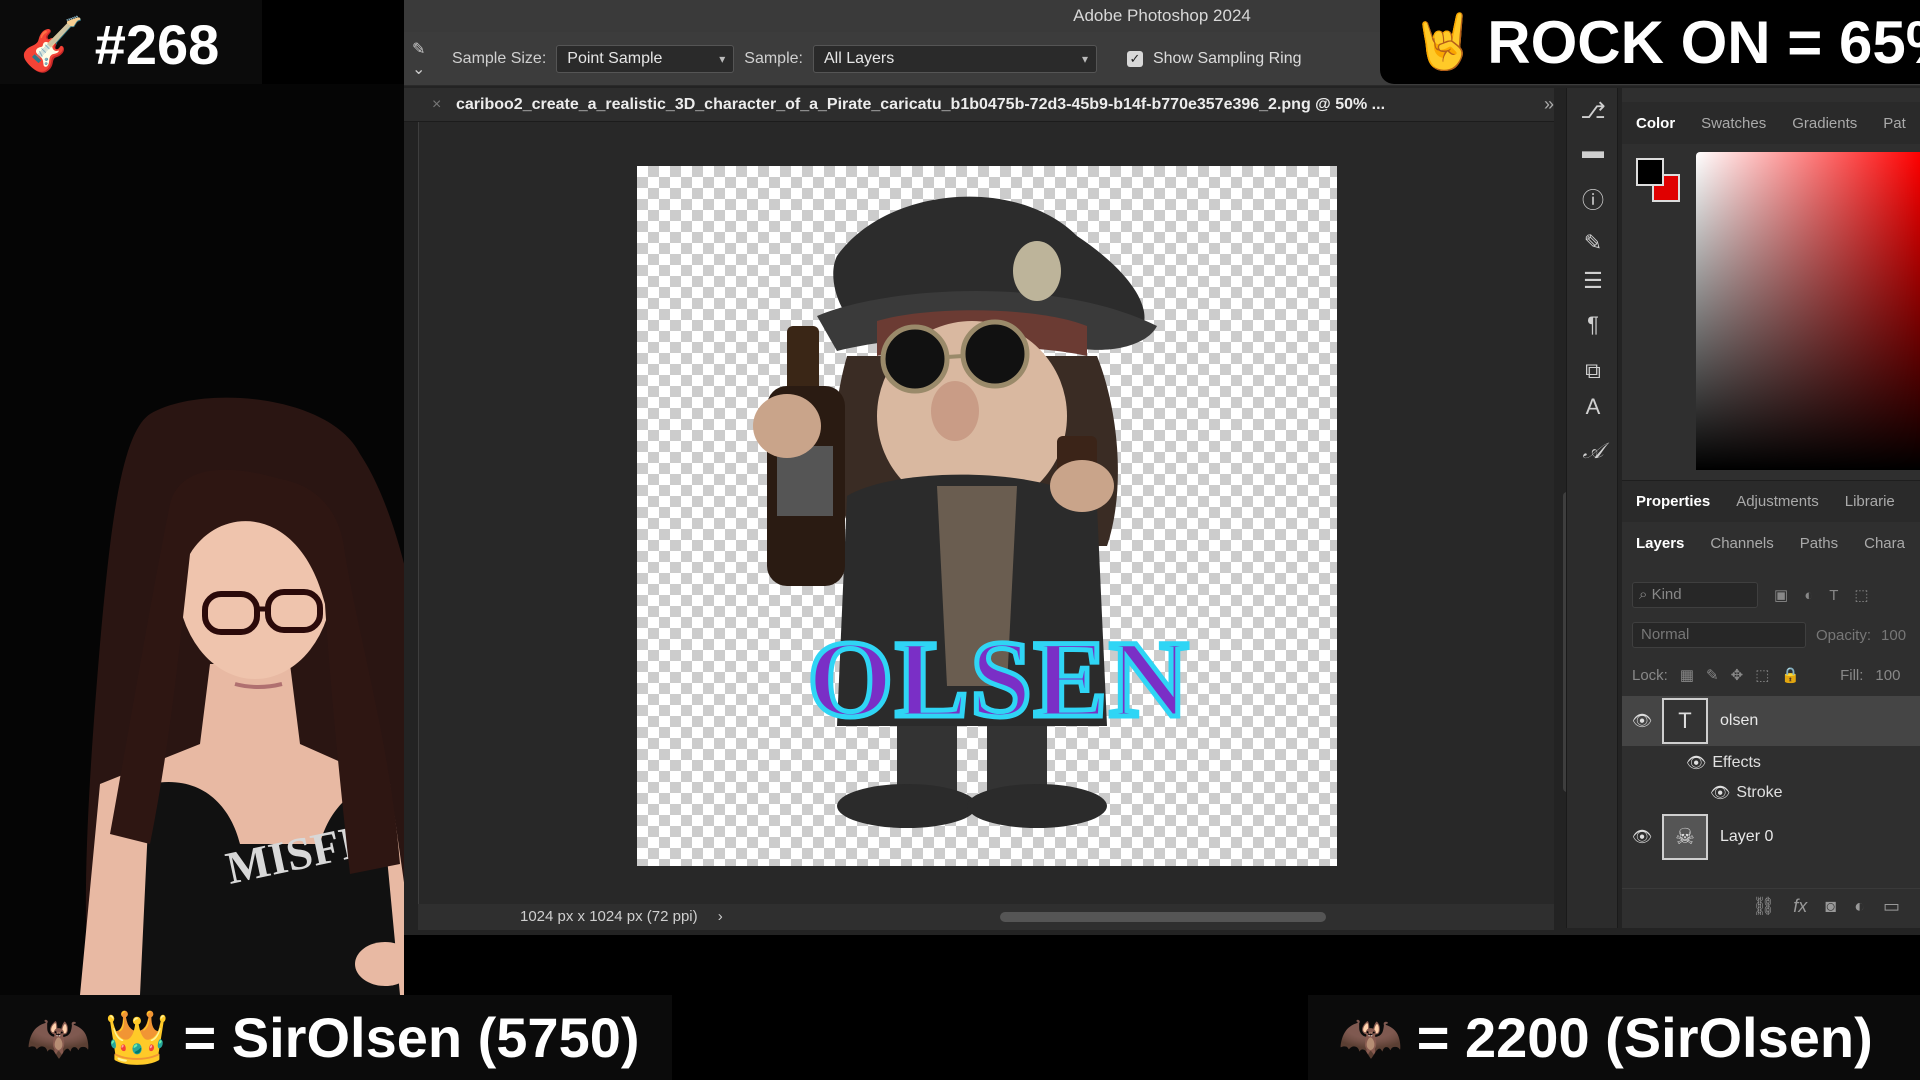  I want to click on lock-all-icon: 🔒, so click(1790, 675).